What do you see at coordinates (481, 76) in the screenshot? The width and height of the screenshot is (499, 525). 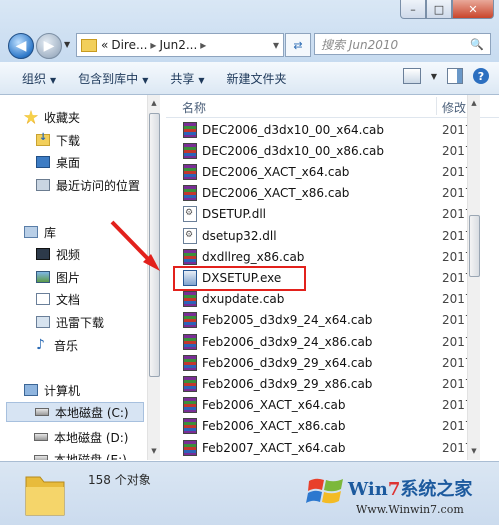 I see `help-icon: ?` at bounding box center [481, 76].